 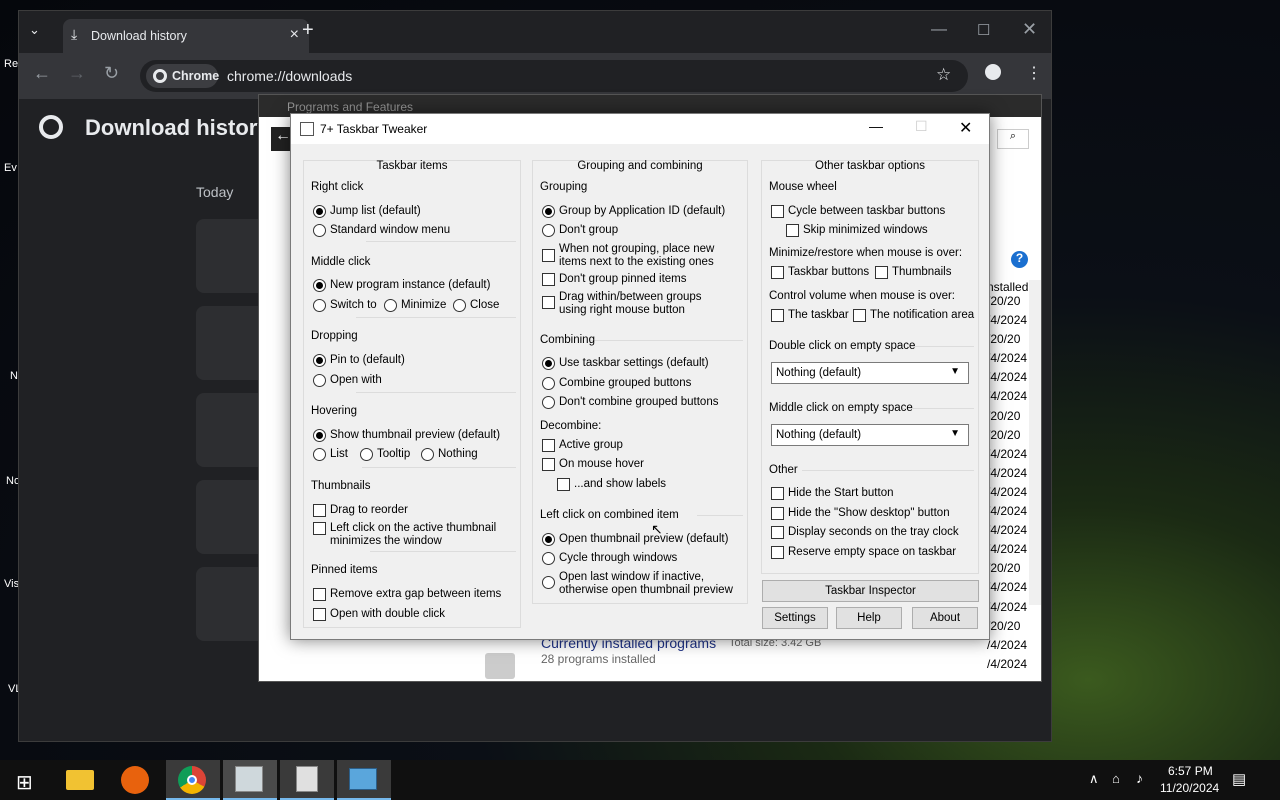 What do you see at coordinates (1035, 442) in the screenshot?
I see `scrollbar` at bounding box center [1035, 442].